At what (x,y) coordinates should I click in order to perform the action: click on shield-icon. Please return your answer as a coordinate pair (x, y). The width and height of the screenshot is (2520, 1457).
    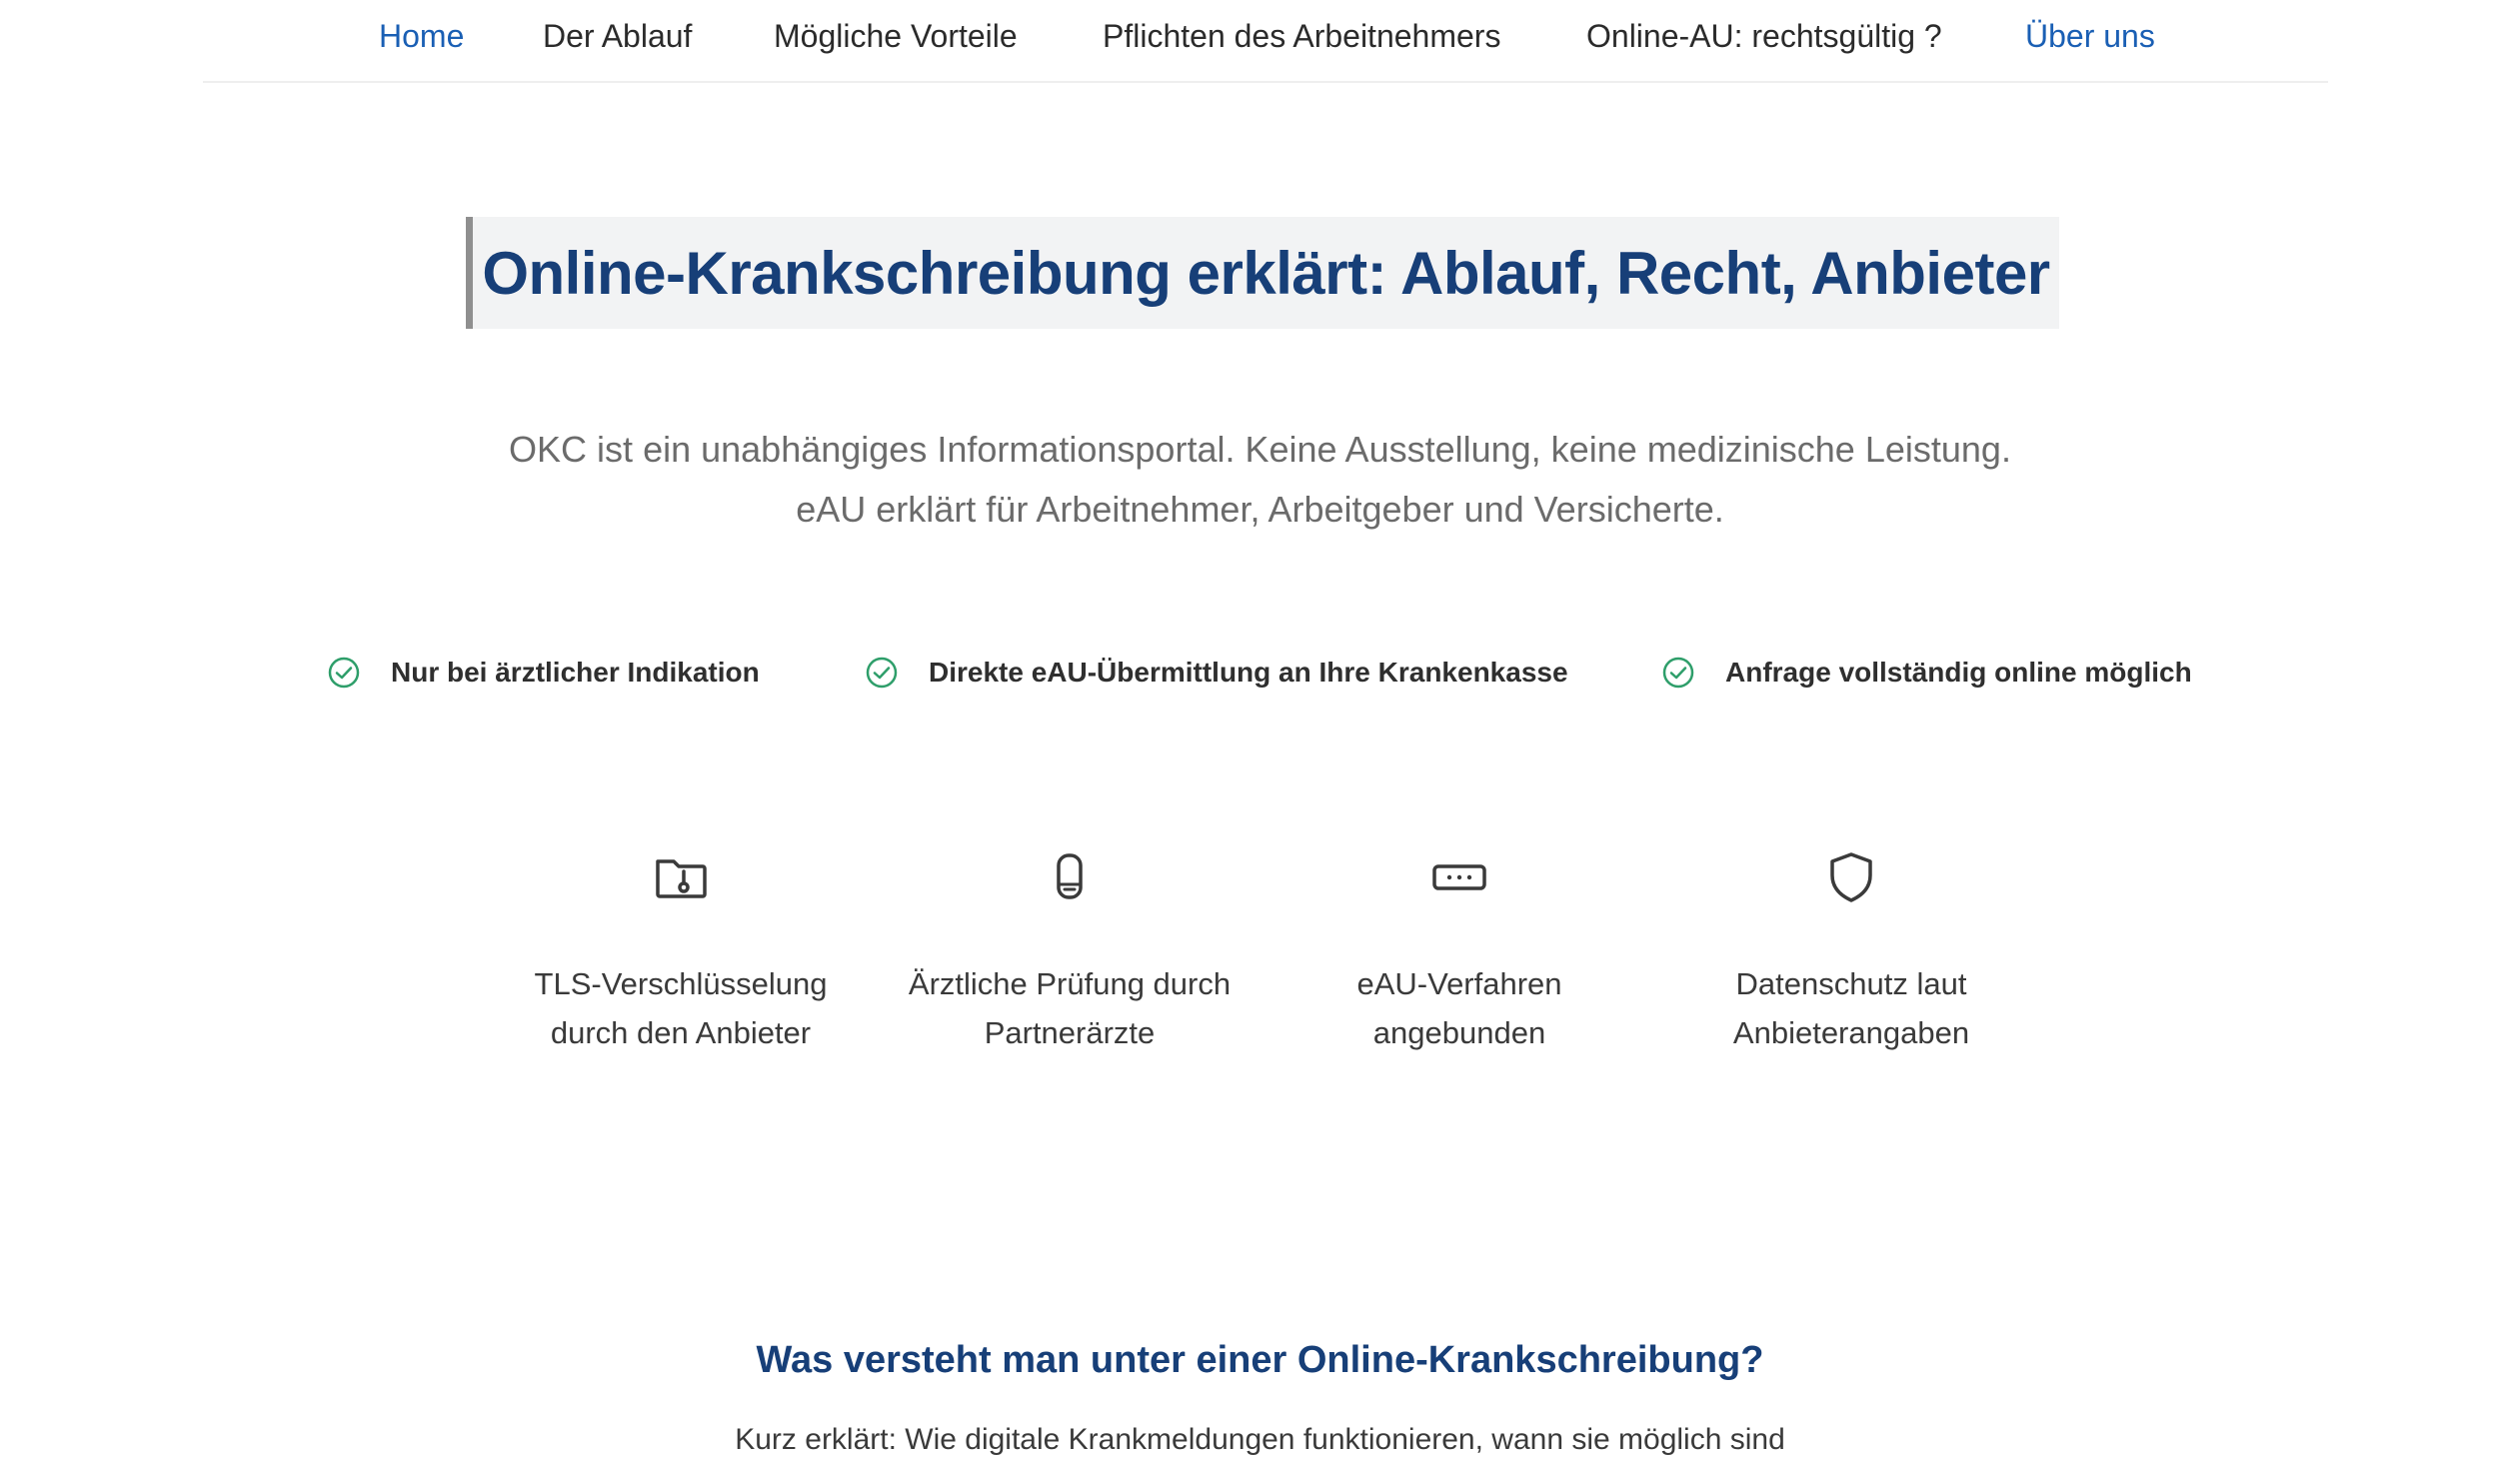
    Looking at the image, I should click on (1851, 877).